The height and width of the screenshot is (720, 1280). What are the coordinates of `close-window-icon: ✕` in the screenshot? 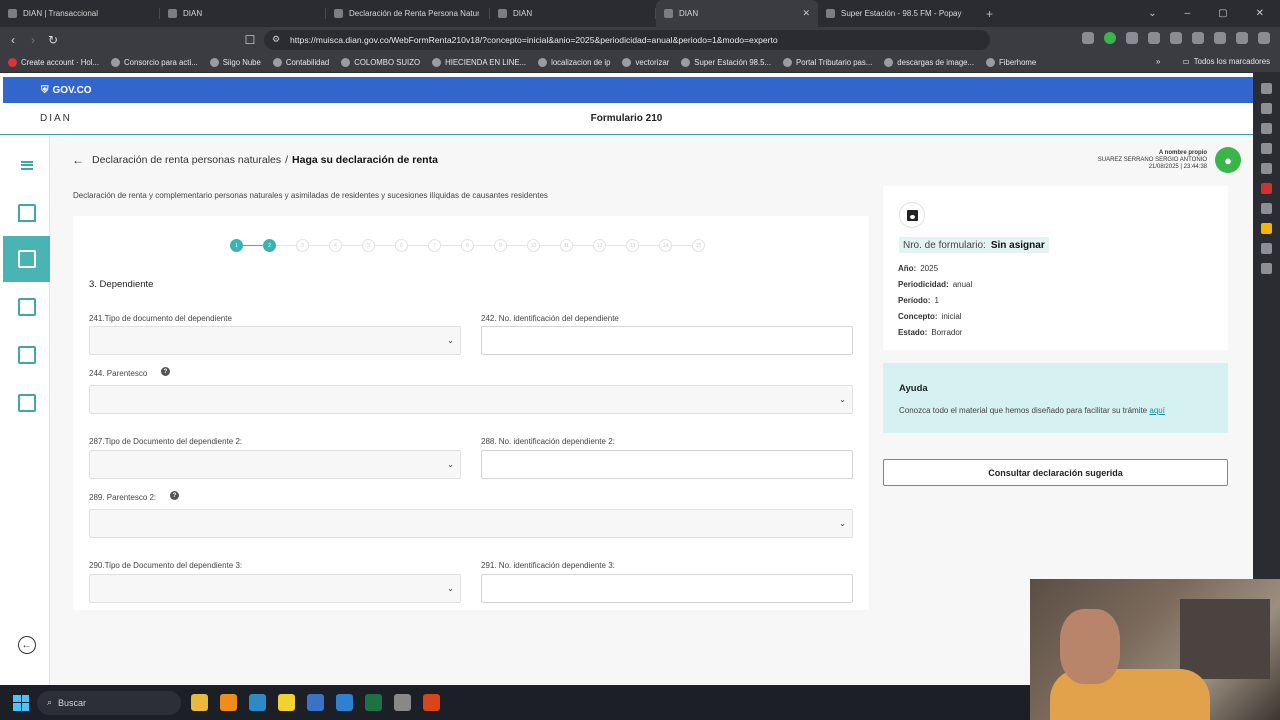 It's located at (1260, 13).